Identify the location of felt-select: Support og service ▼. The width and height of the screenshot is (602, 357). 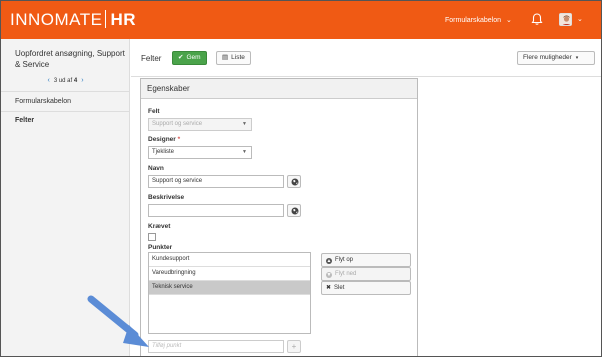
(200, 124).